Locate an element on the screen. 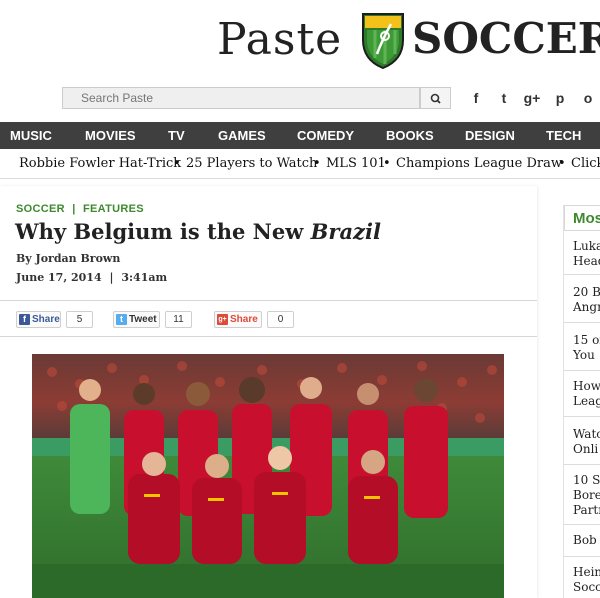 The image size is (600, 598). google-share-label: Share is located at coordinates (244, 319).